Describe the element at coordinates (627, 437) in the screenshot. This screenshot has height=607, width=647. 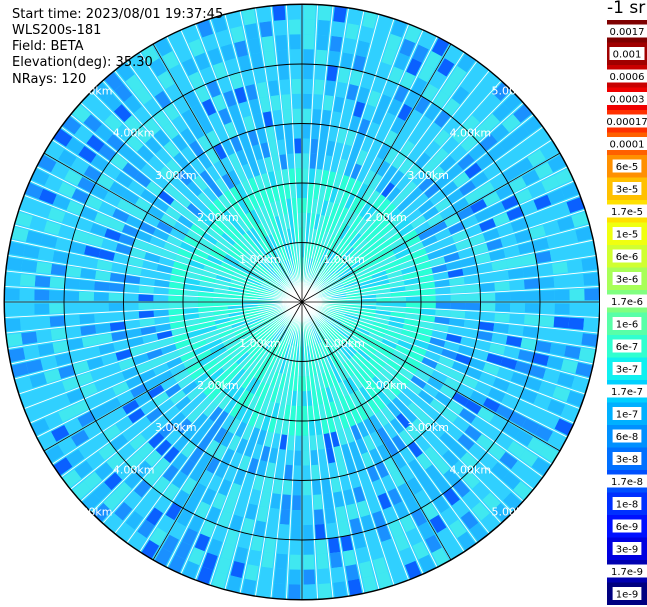
I see `colorbar-tick-label: 6e-8` at that location.